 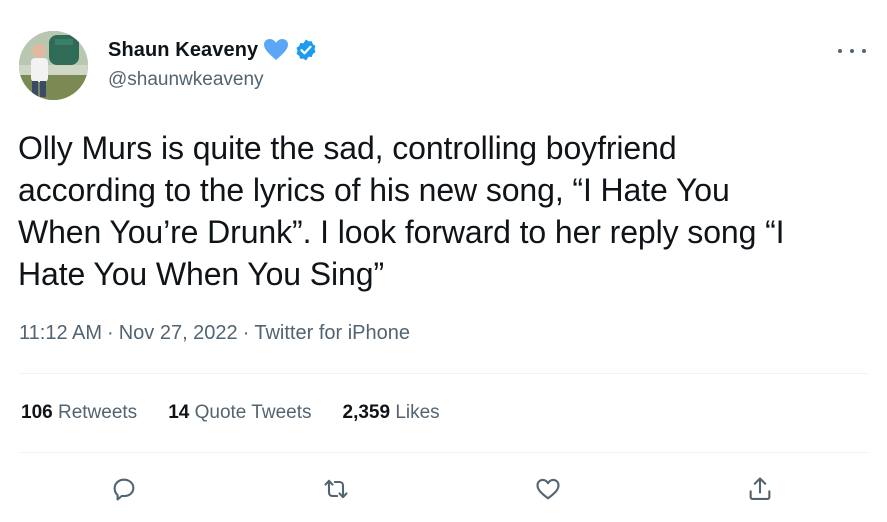 I want to click on divider-top, so click(x=443, y=373).